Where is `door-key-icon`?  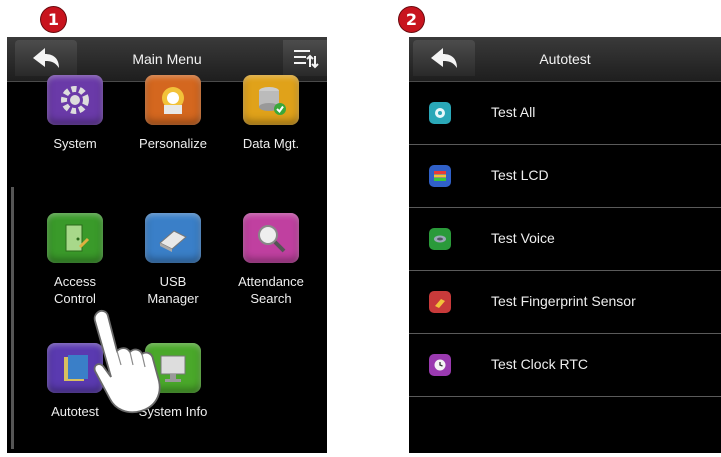
door-key-icon is located at coordinates (75, 238).